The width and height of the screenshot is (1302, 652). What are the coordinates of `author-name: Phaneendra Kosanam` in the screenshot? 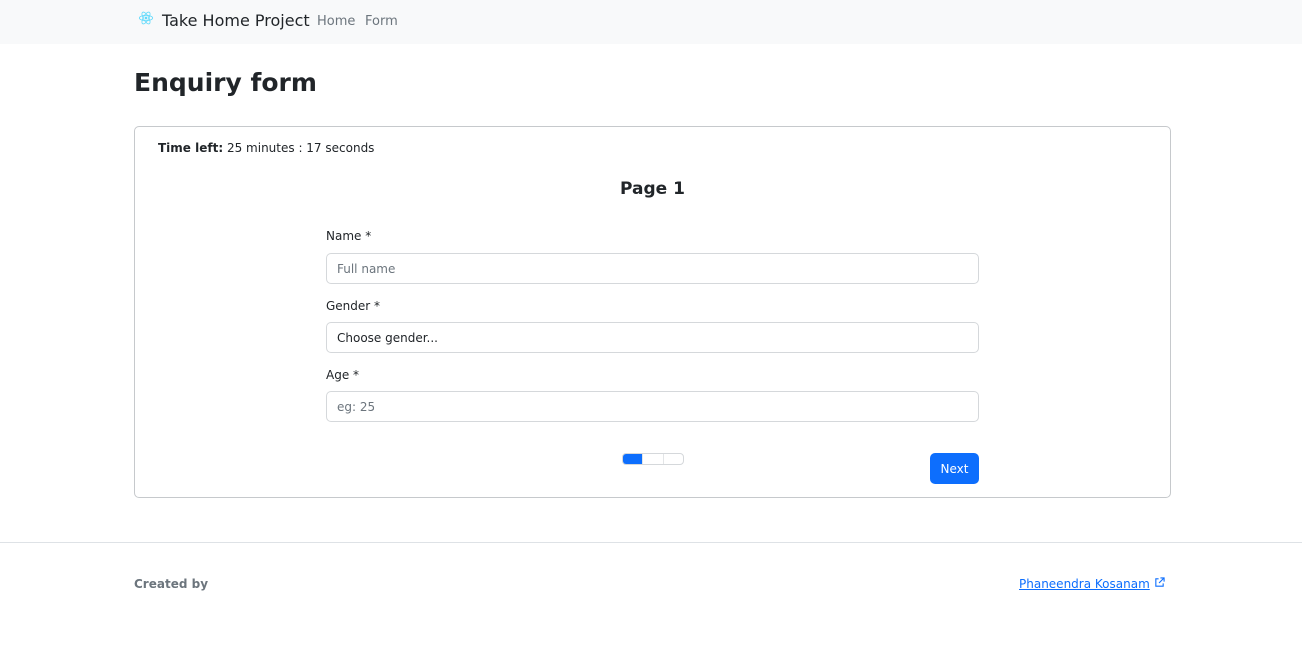 It's located at (1084, 584).